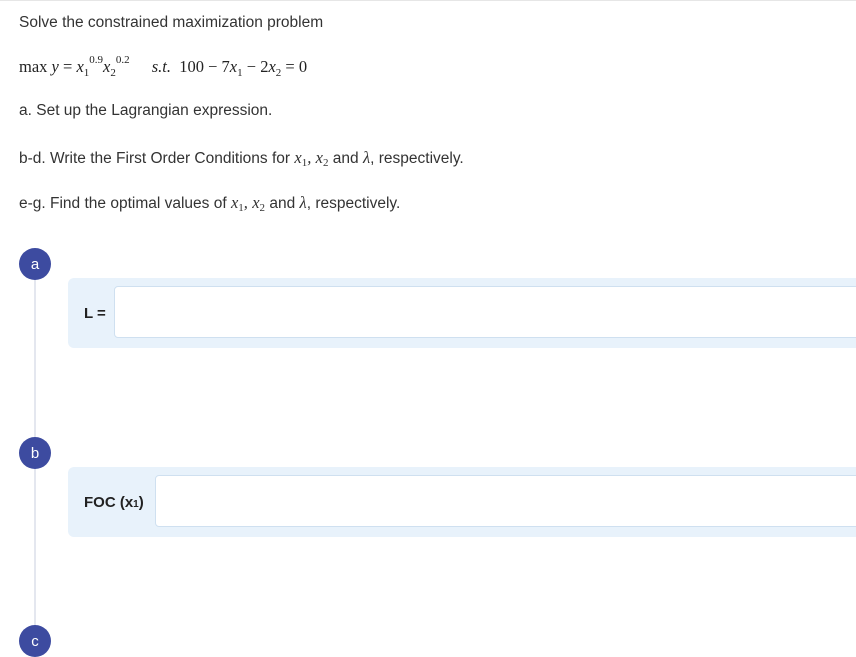  I want to click on question-a: a. Set up the Lagrangian expression., so click(146, 110).